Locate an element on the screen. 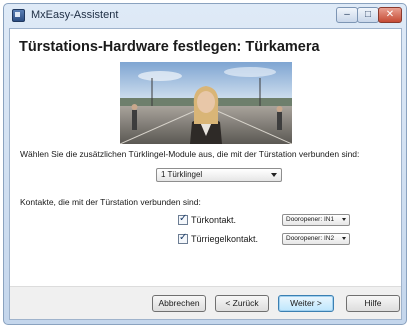 This screenshot has width=412, height=332. close-button: ✕ is located at coordinates (390, 15).